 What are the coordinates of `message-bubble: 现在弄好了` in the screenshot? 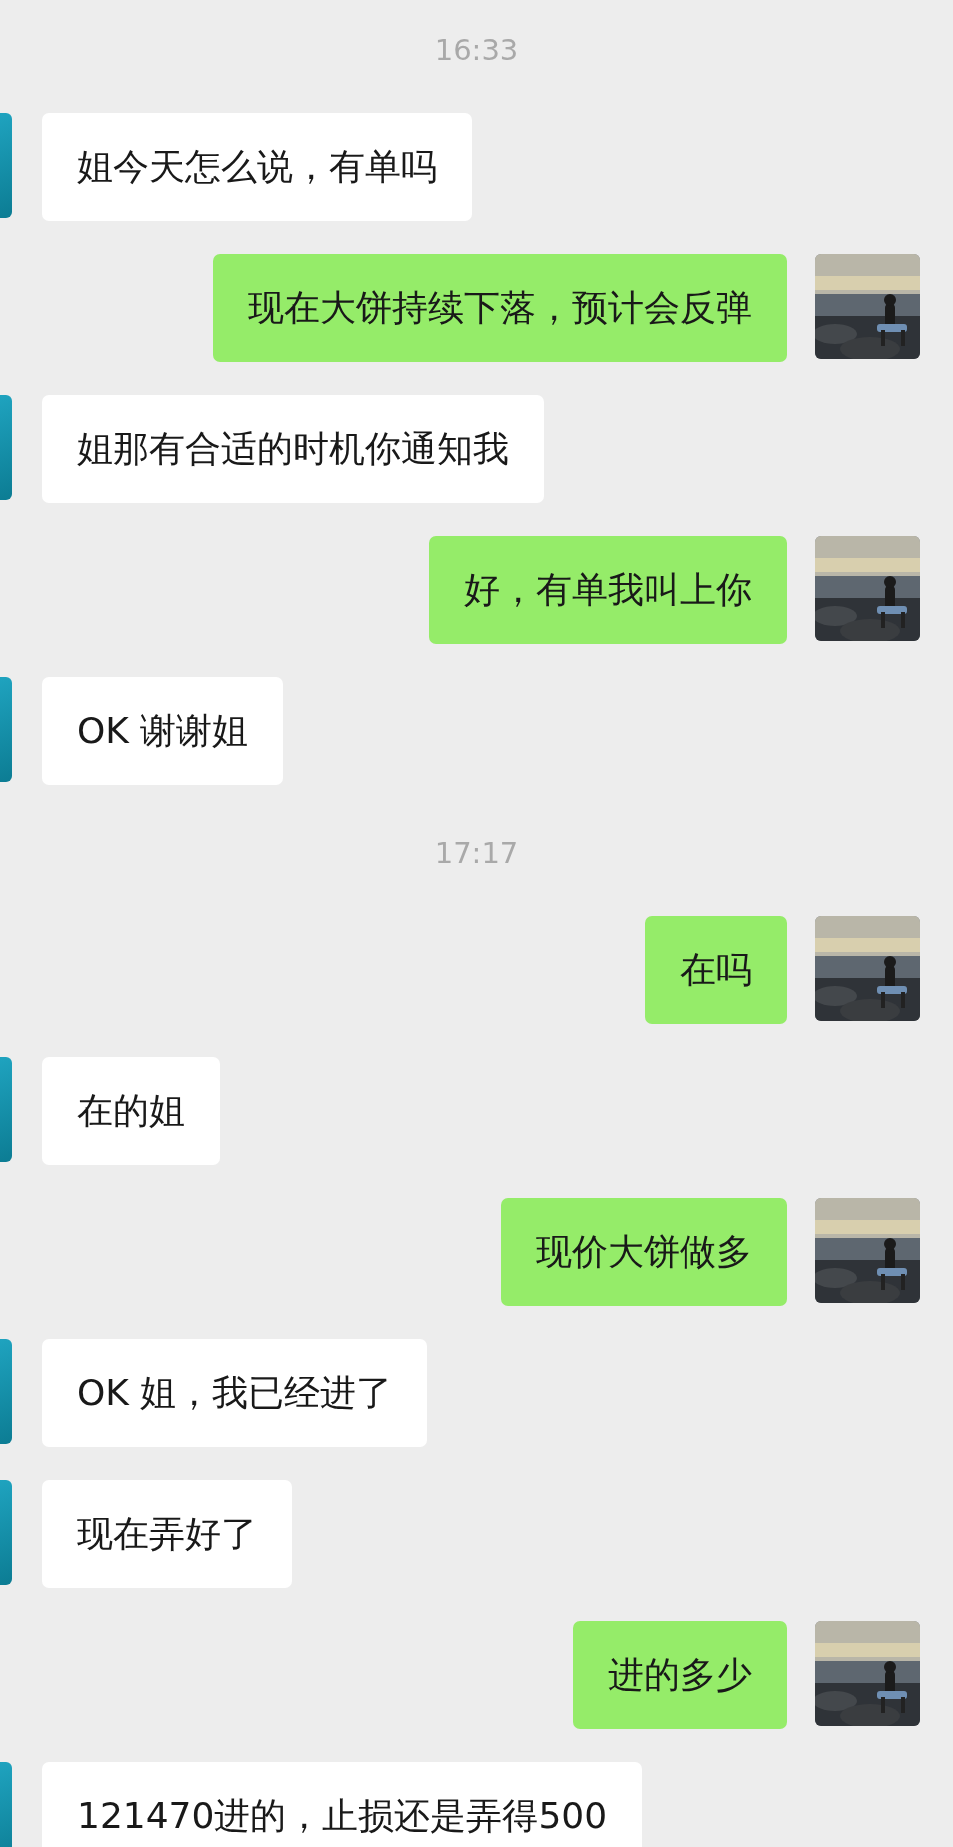 It's located at (167, 1534).